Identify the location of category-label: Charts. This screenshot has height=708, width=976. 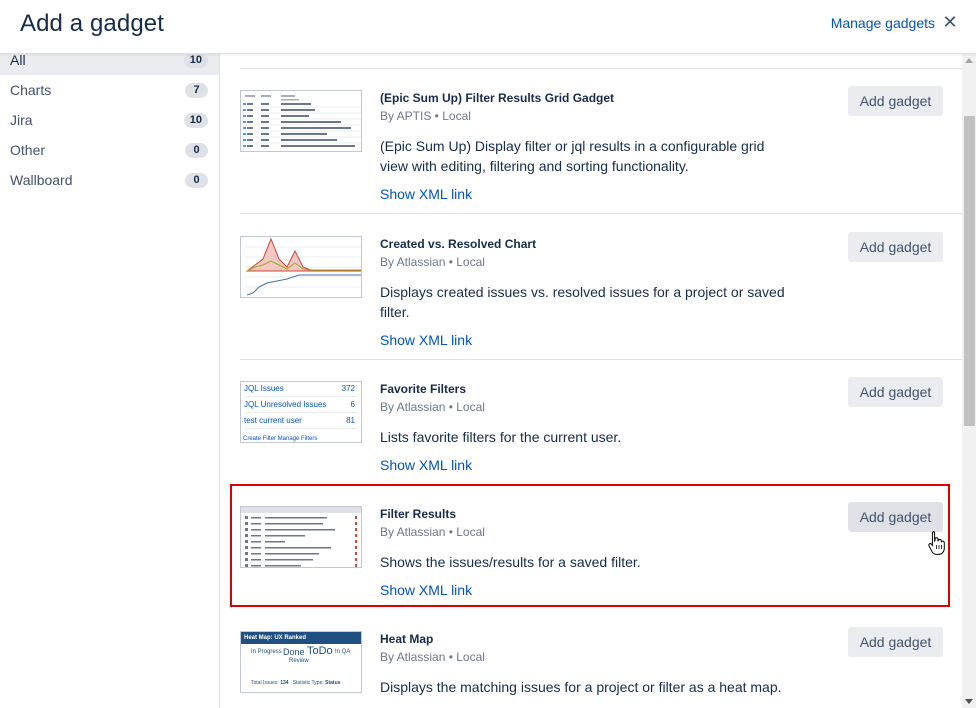
(31, 90).